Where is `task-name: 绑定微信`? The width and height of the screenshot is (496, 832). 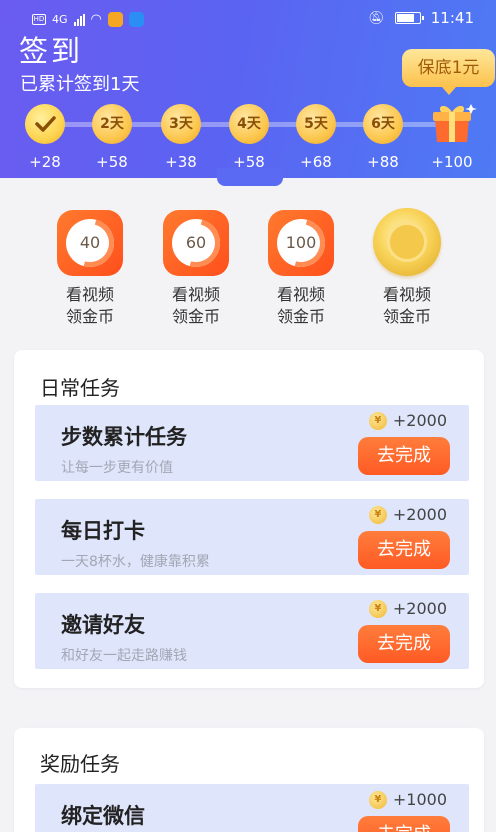 task-name: 绑定微信 is located at coordinates (103, 816).